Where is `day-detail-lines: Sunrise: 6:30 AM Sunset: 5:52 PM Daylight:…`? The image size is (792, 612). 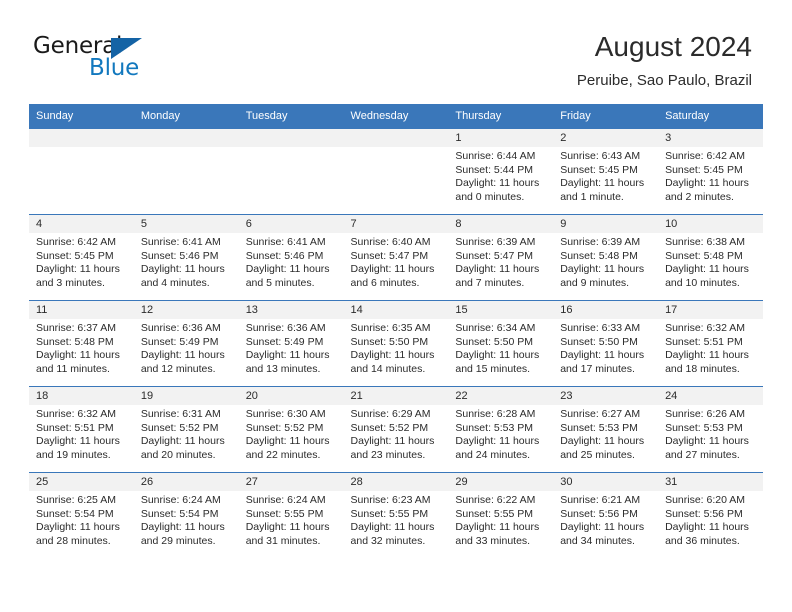
day-detail-lines: Sunrise: 6:30 AM Sunset: 5:52 PM Daylight:… is located at coordinates (291, 433).